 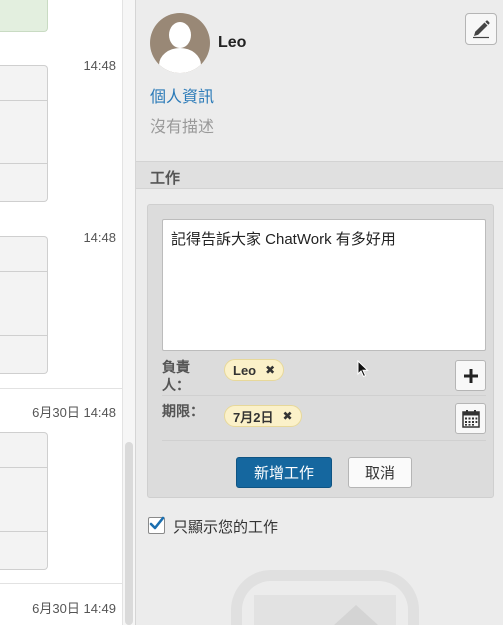 I want to click on profile-description: 沒有描述, so click(x=182, y=127).